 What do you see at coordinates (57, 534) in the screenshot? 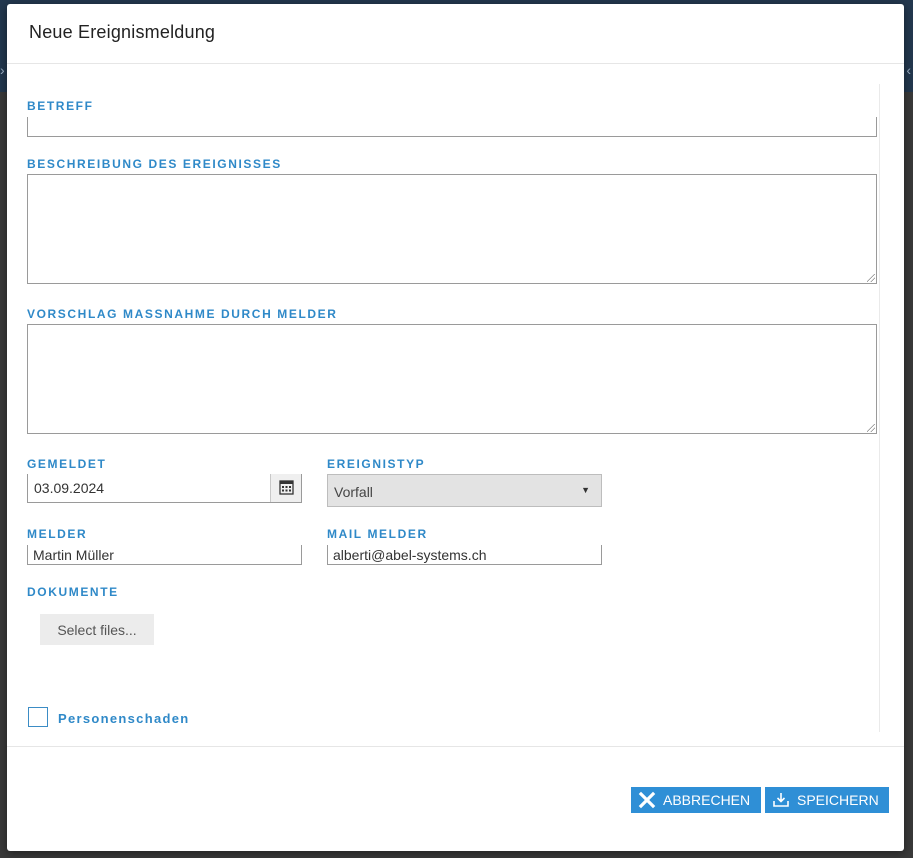
I see `melder-label: Melder` at bounding box center [57, 534].